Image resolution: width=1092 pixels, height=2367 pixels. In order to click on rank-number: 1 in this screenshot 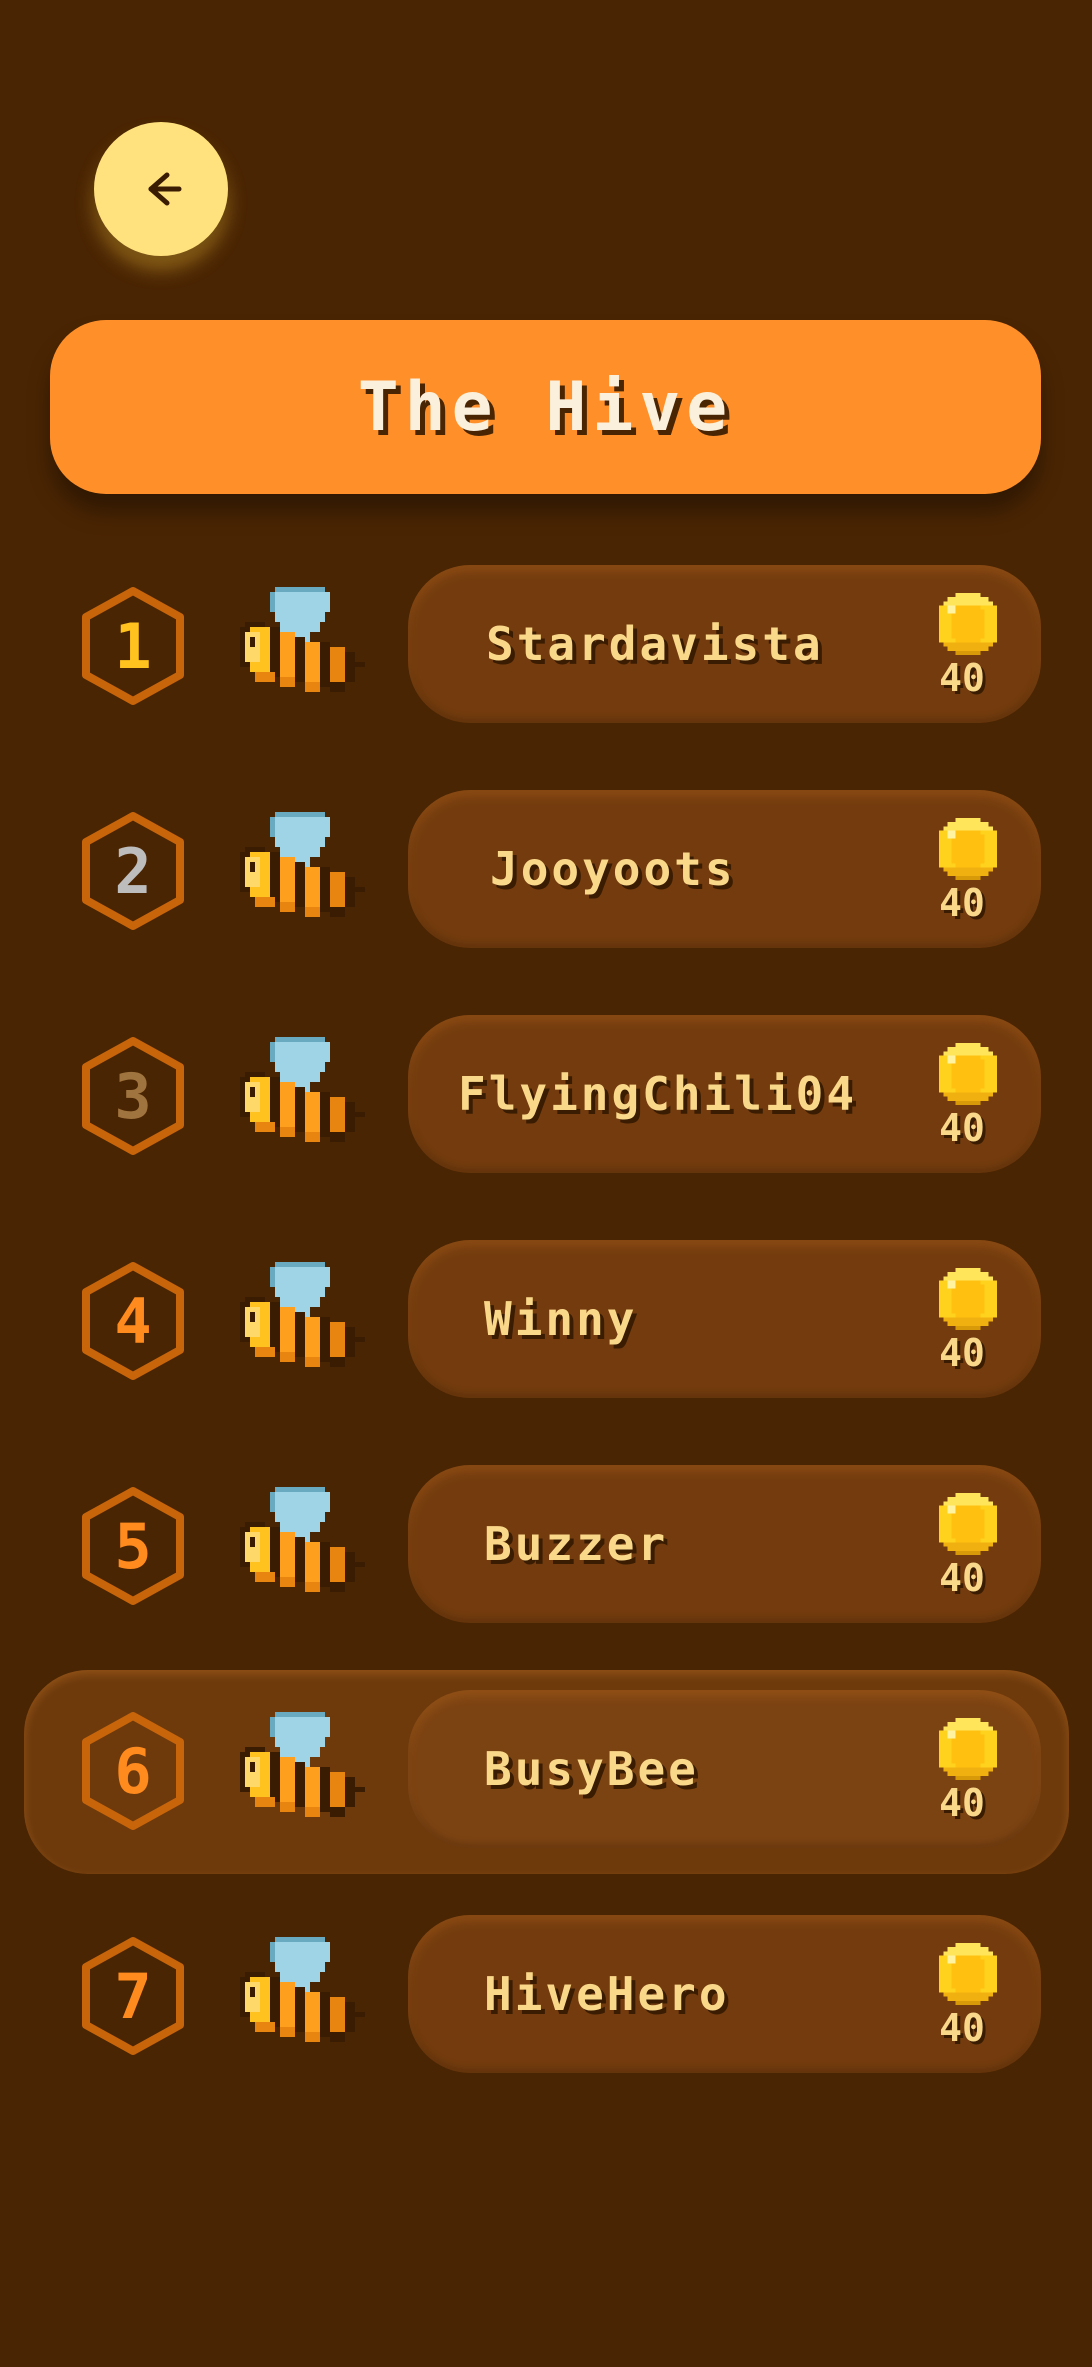, I will do `click(133, 646)`.